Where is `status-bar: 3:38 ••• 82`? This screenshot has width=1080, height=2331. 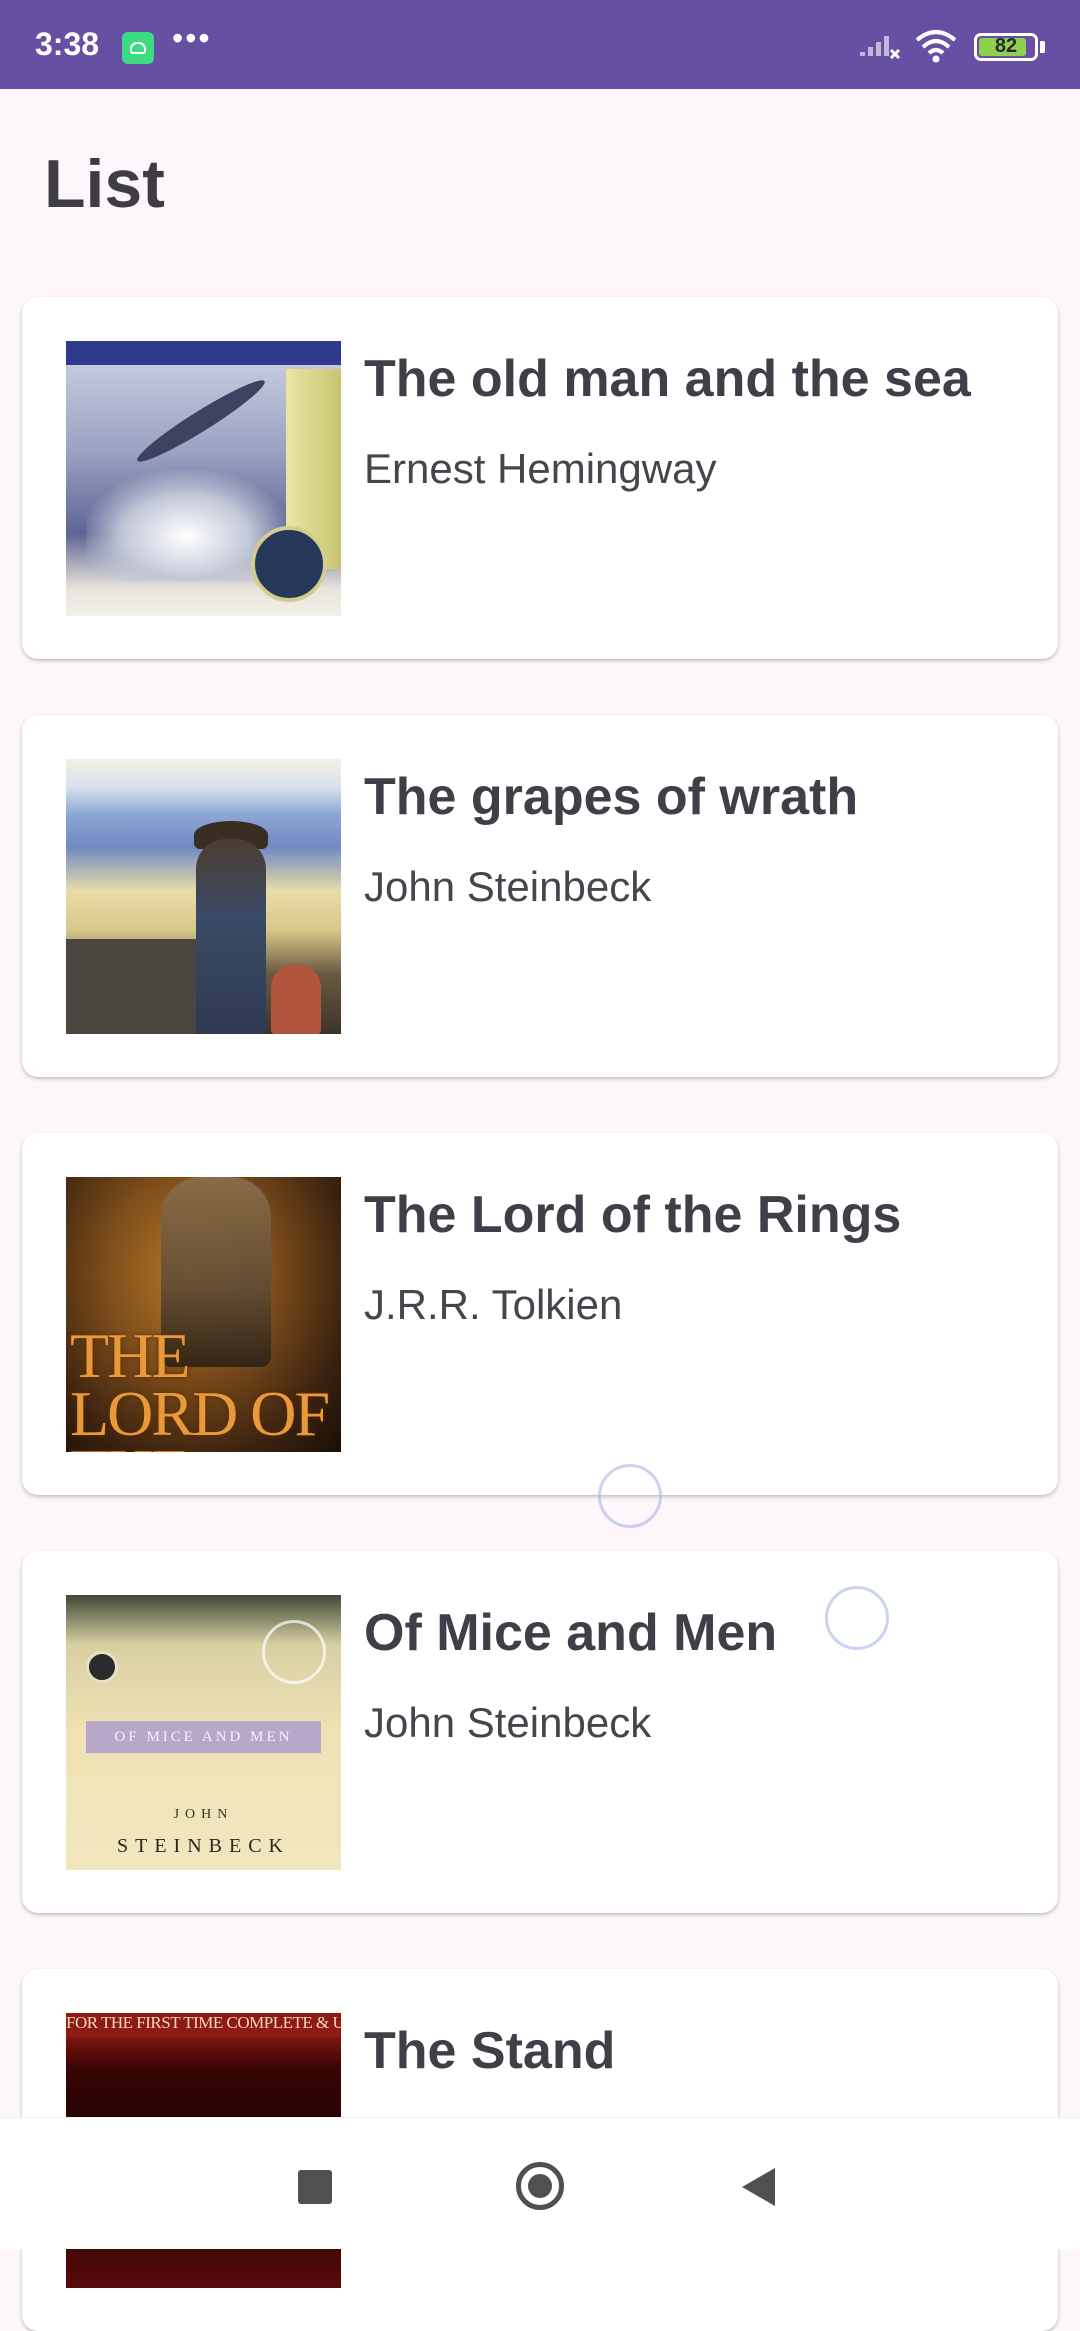 status-bar: 3:38 ••• 82 is located at coordinates (540, 44).